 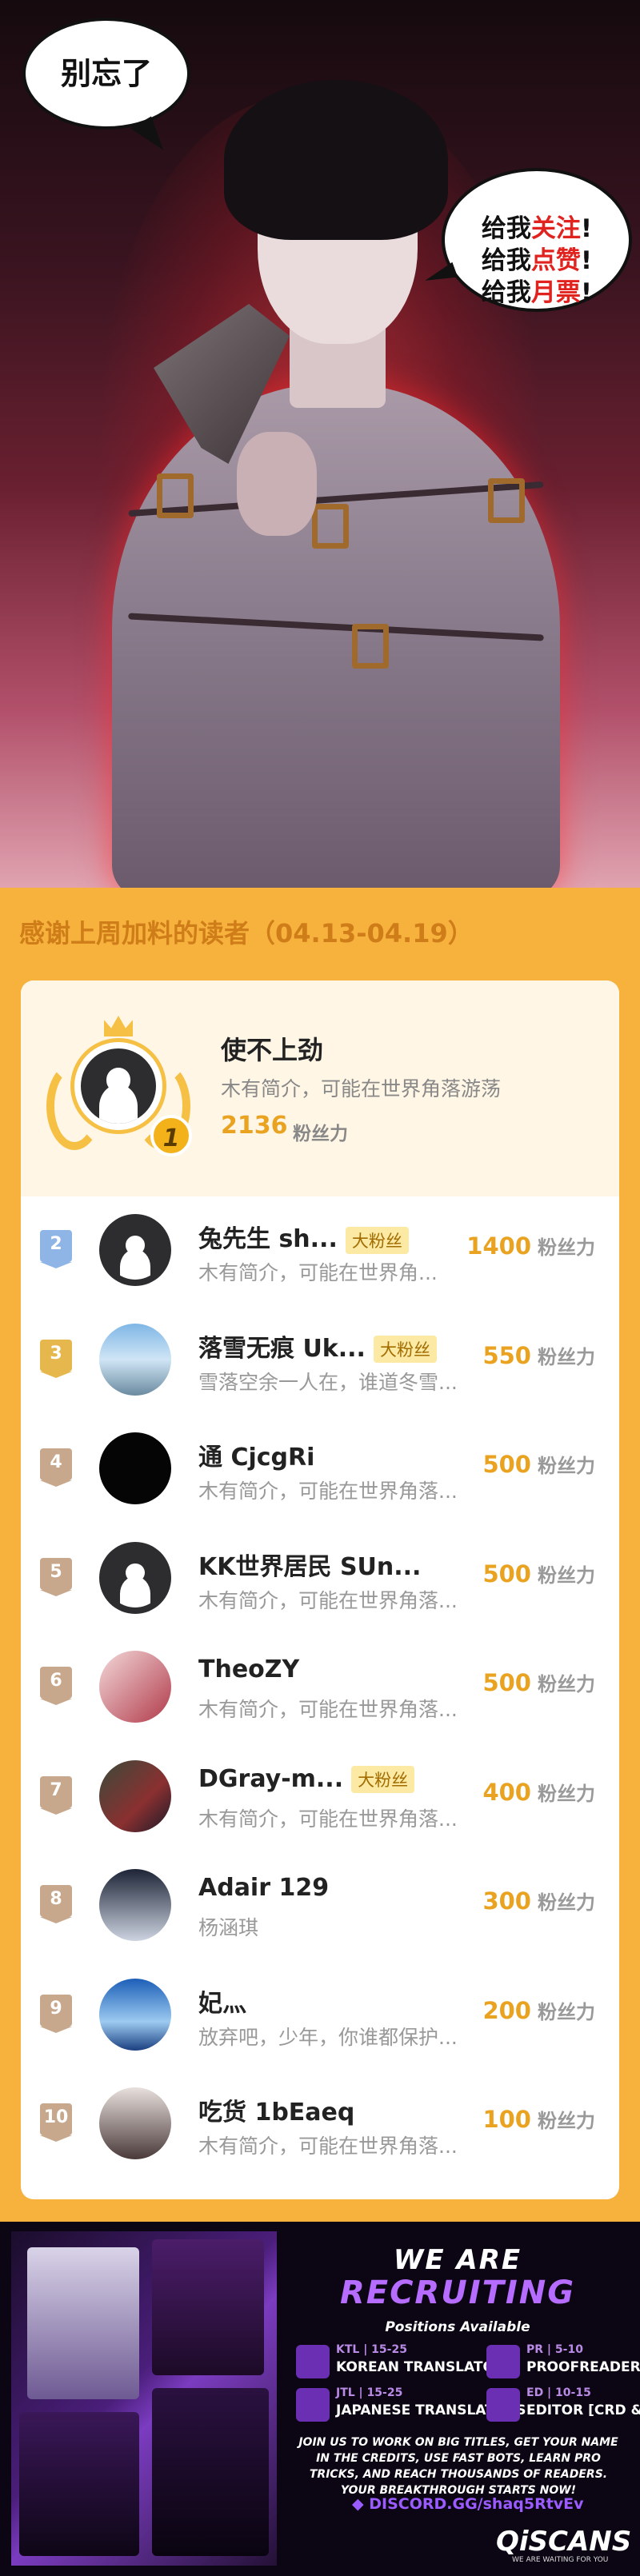 What do you see at coordinates (171, 1135) in the screenshot?
I see `rank-medal: 1` at bounding box center [171, 1135].